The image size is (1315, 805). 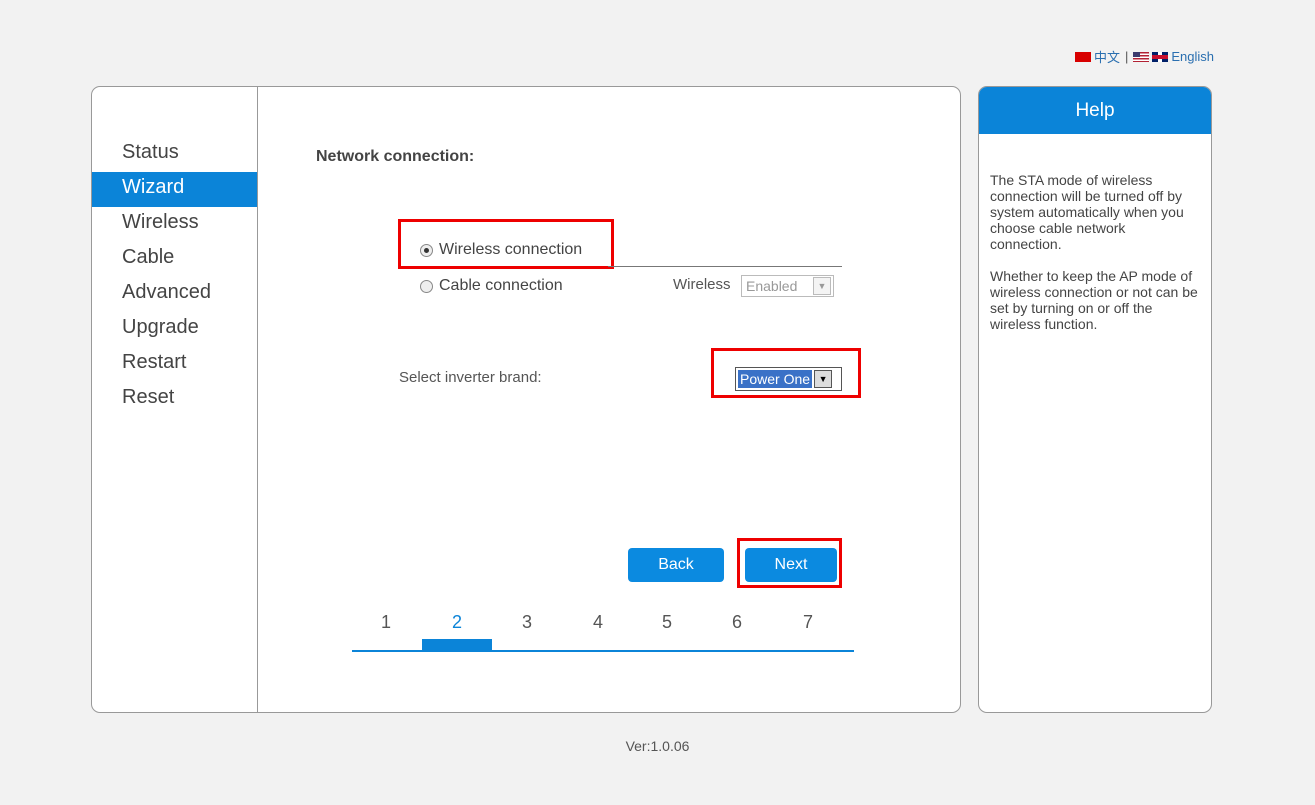 What do you see at coordinates (702, 284) in the screenshot?
I see `wireless-toggle-label: Wireless` at bounding box center [702, 284].